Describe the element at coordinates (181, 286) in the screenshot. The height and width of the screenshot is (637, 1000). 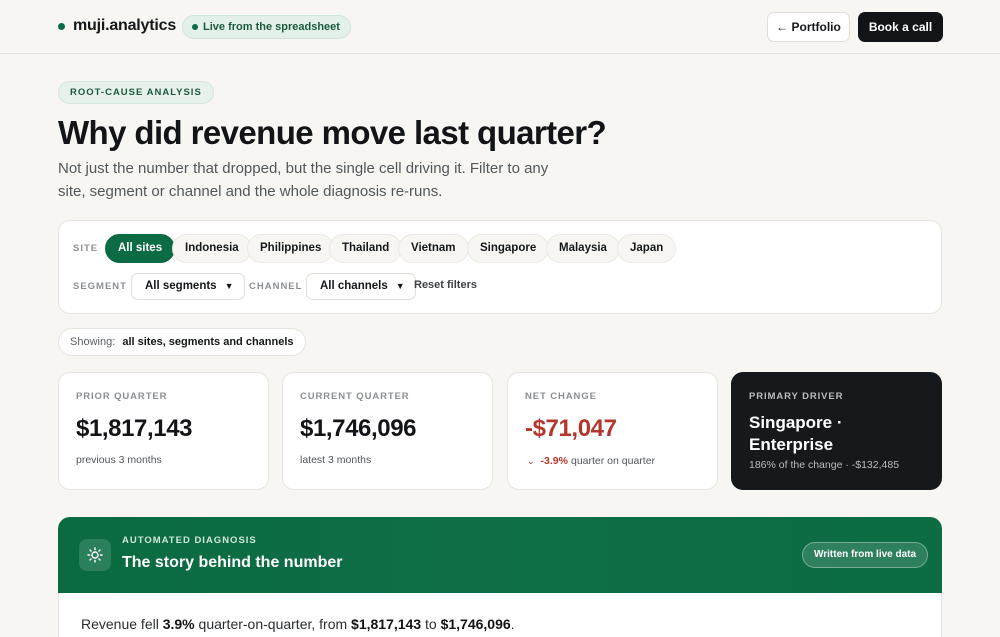
I see `segment-select-value: All segments` at that location.